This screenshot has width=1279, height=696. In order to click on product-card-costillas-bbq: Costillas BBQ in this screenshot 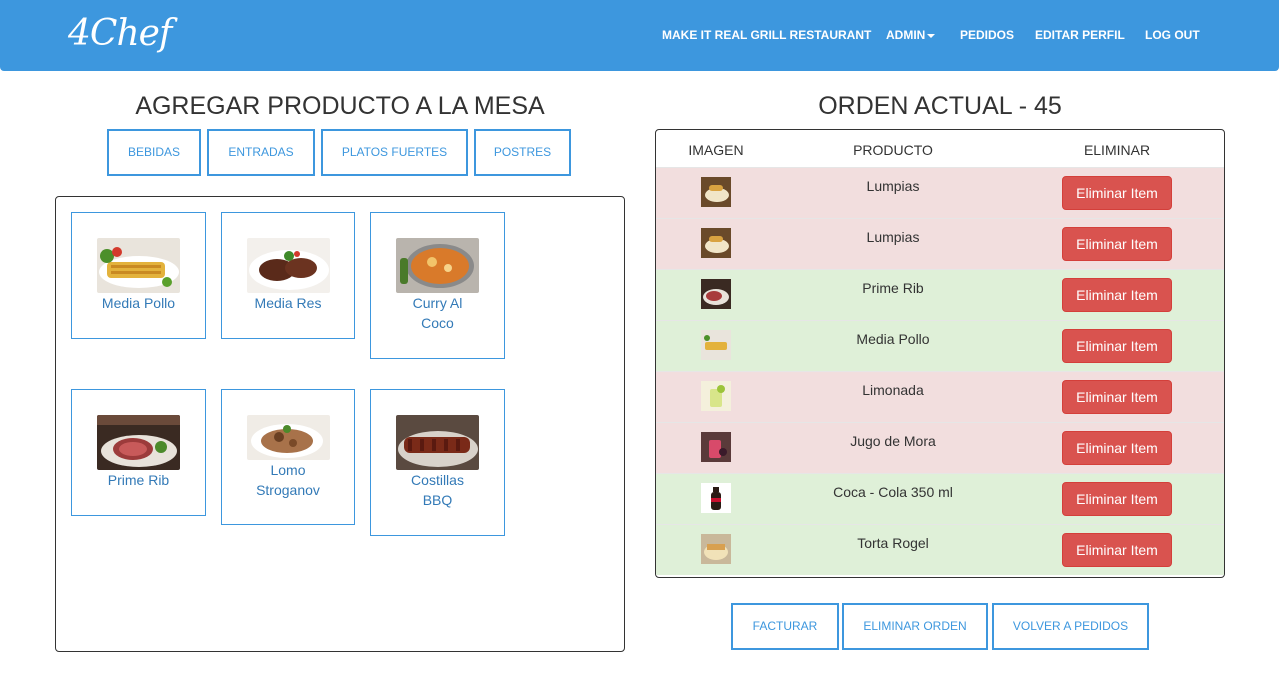, I will do `click(437, 462)`.